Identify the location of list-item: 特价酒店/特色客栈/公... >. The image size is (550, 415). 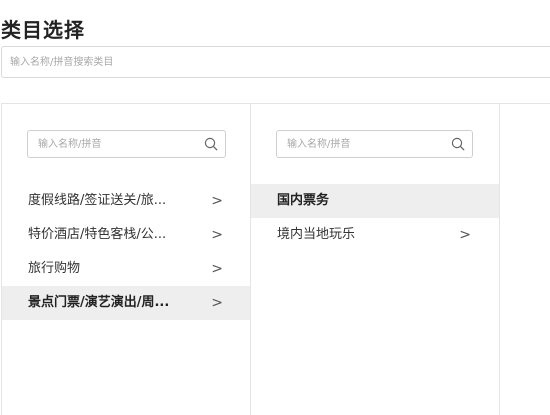
(126, 235).